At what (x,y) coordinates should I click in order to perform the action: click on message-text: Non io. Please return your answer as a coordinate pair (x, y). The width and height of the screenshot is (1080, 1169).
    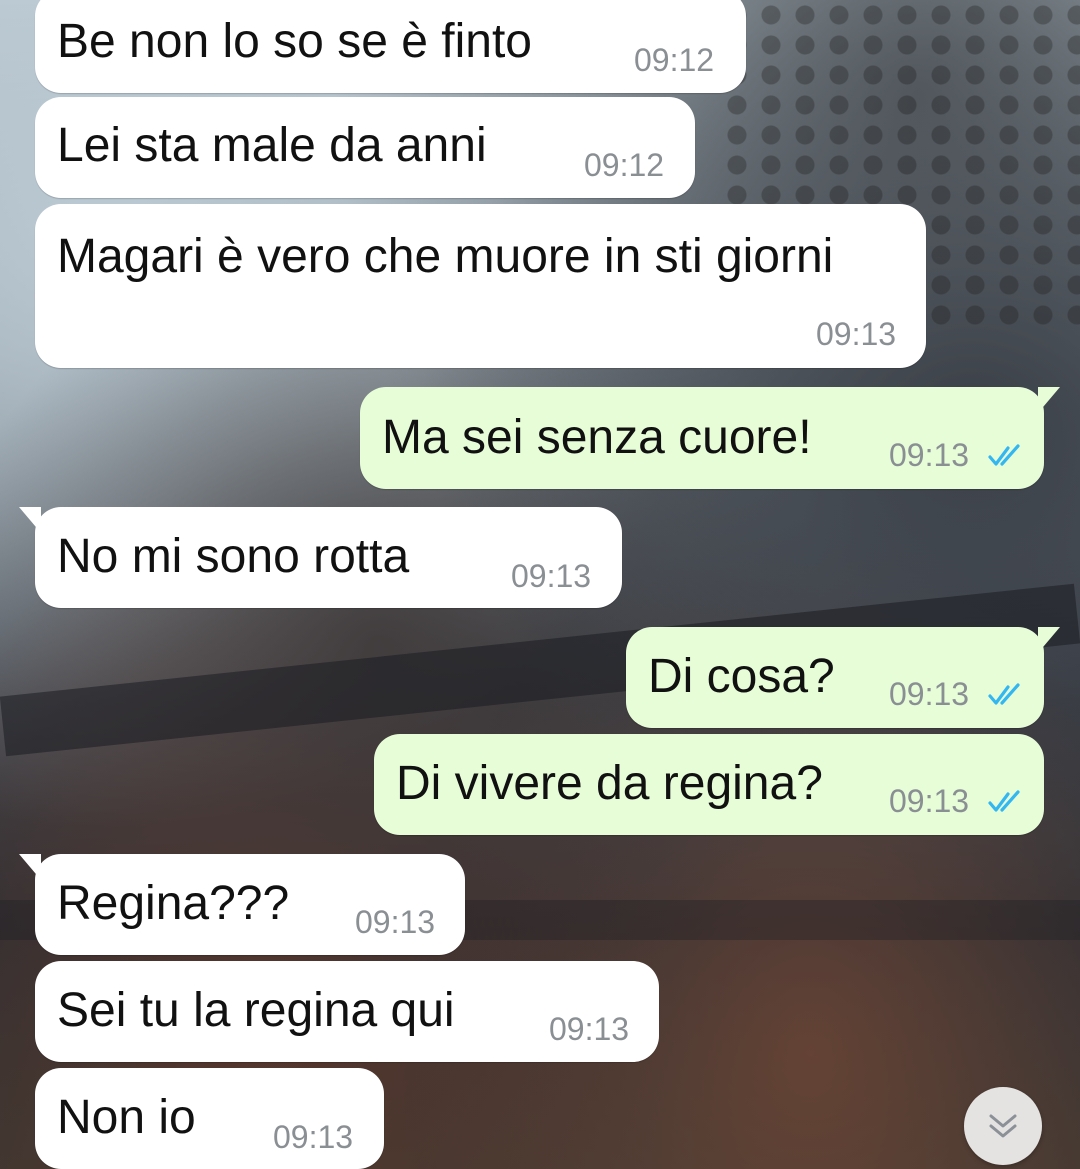
    Looking at the image, I should click on (126, 1117).